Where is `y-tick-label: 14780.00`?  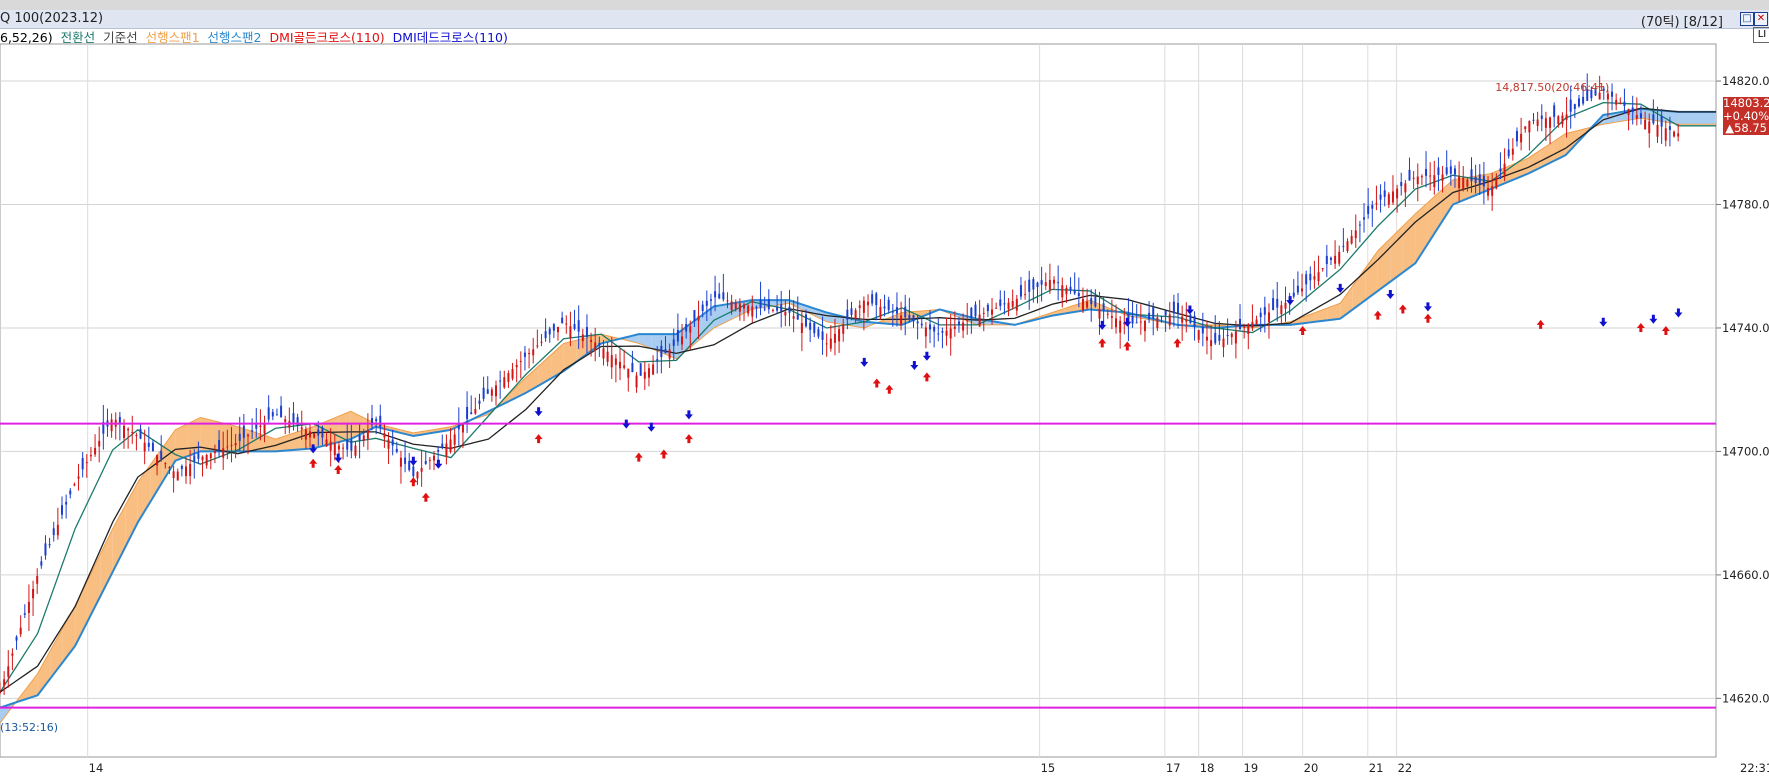 y-tick-label: 14780.00 is located at coordinates (1745, 205).